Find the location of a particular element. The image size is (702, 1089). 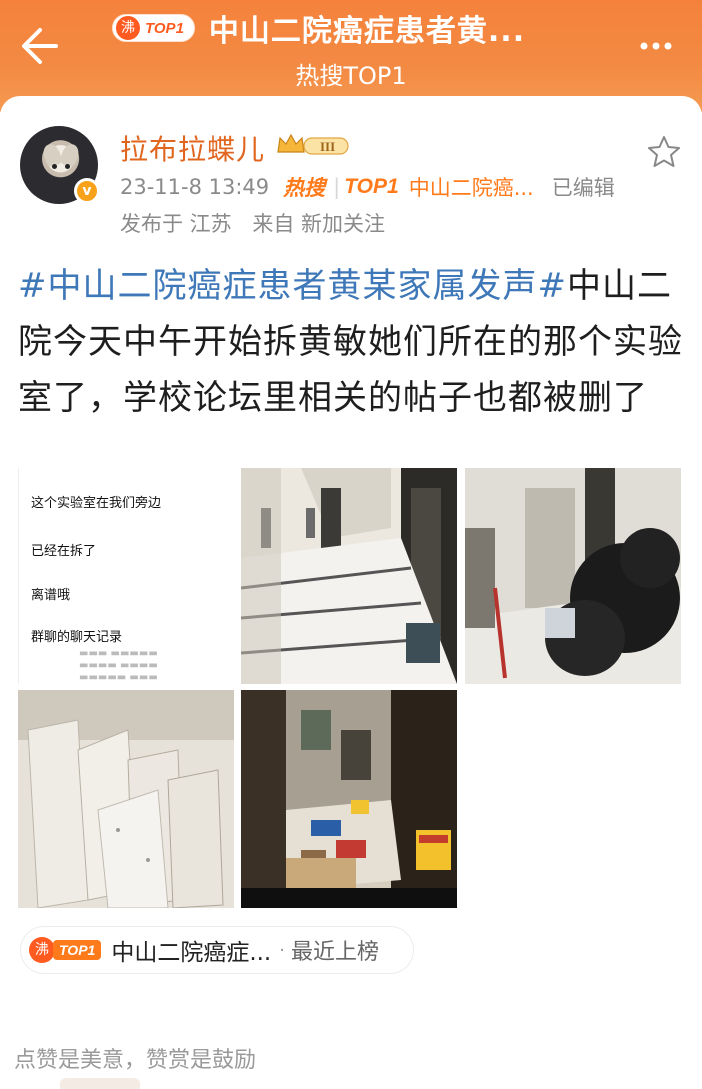

verified-badge-icon: v is located at coordinates (87, 191).